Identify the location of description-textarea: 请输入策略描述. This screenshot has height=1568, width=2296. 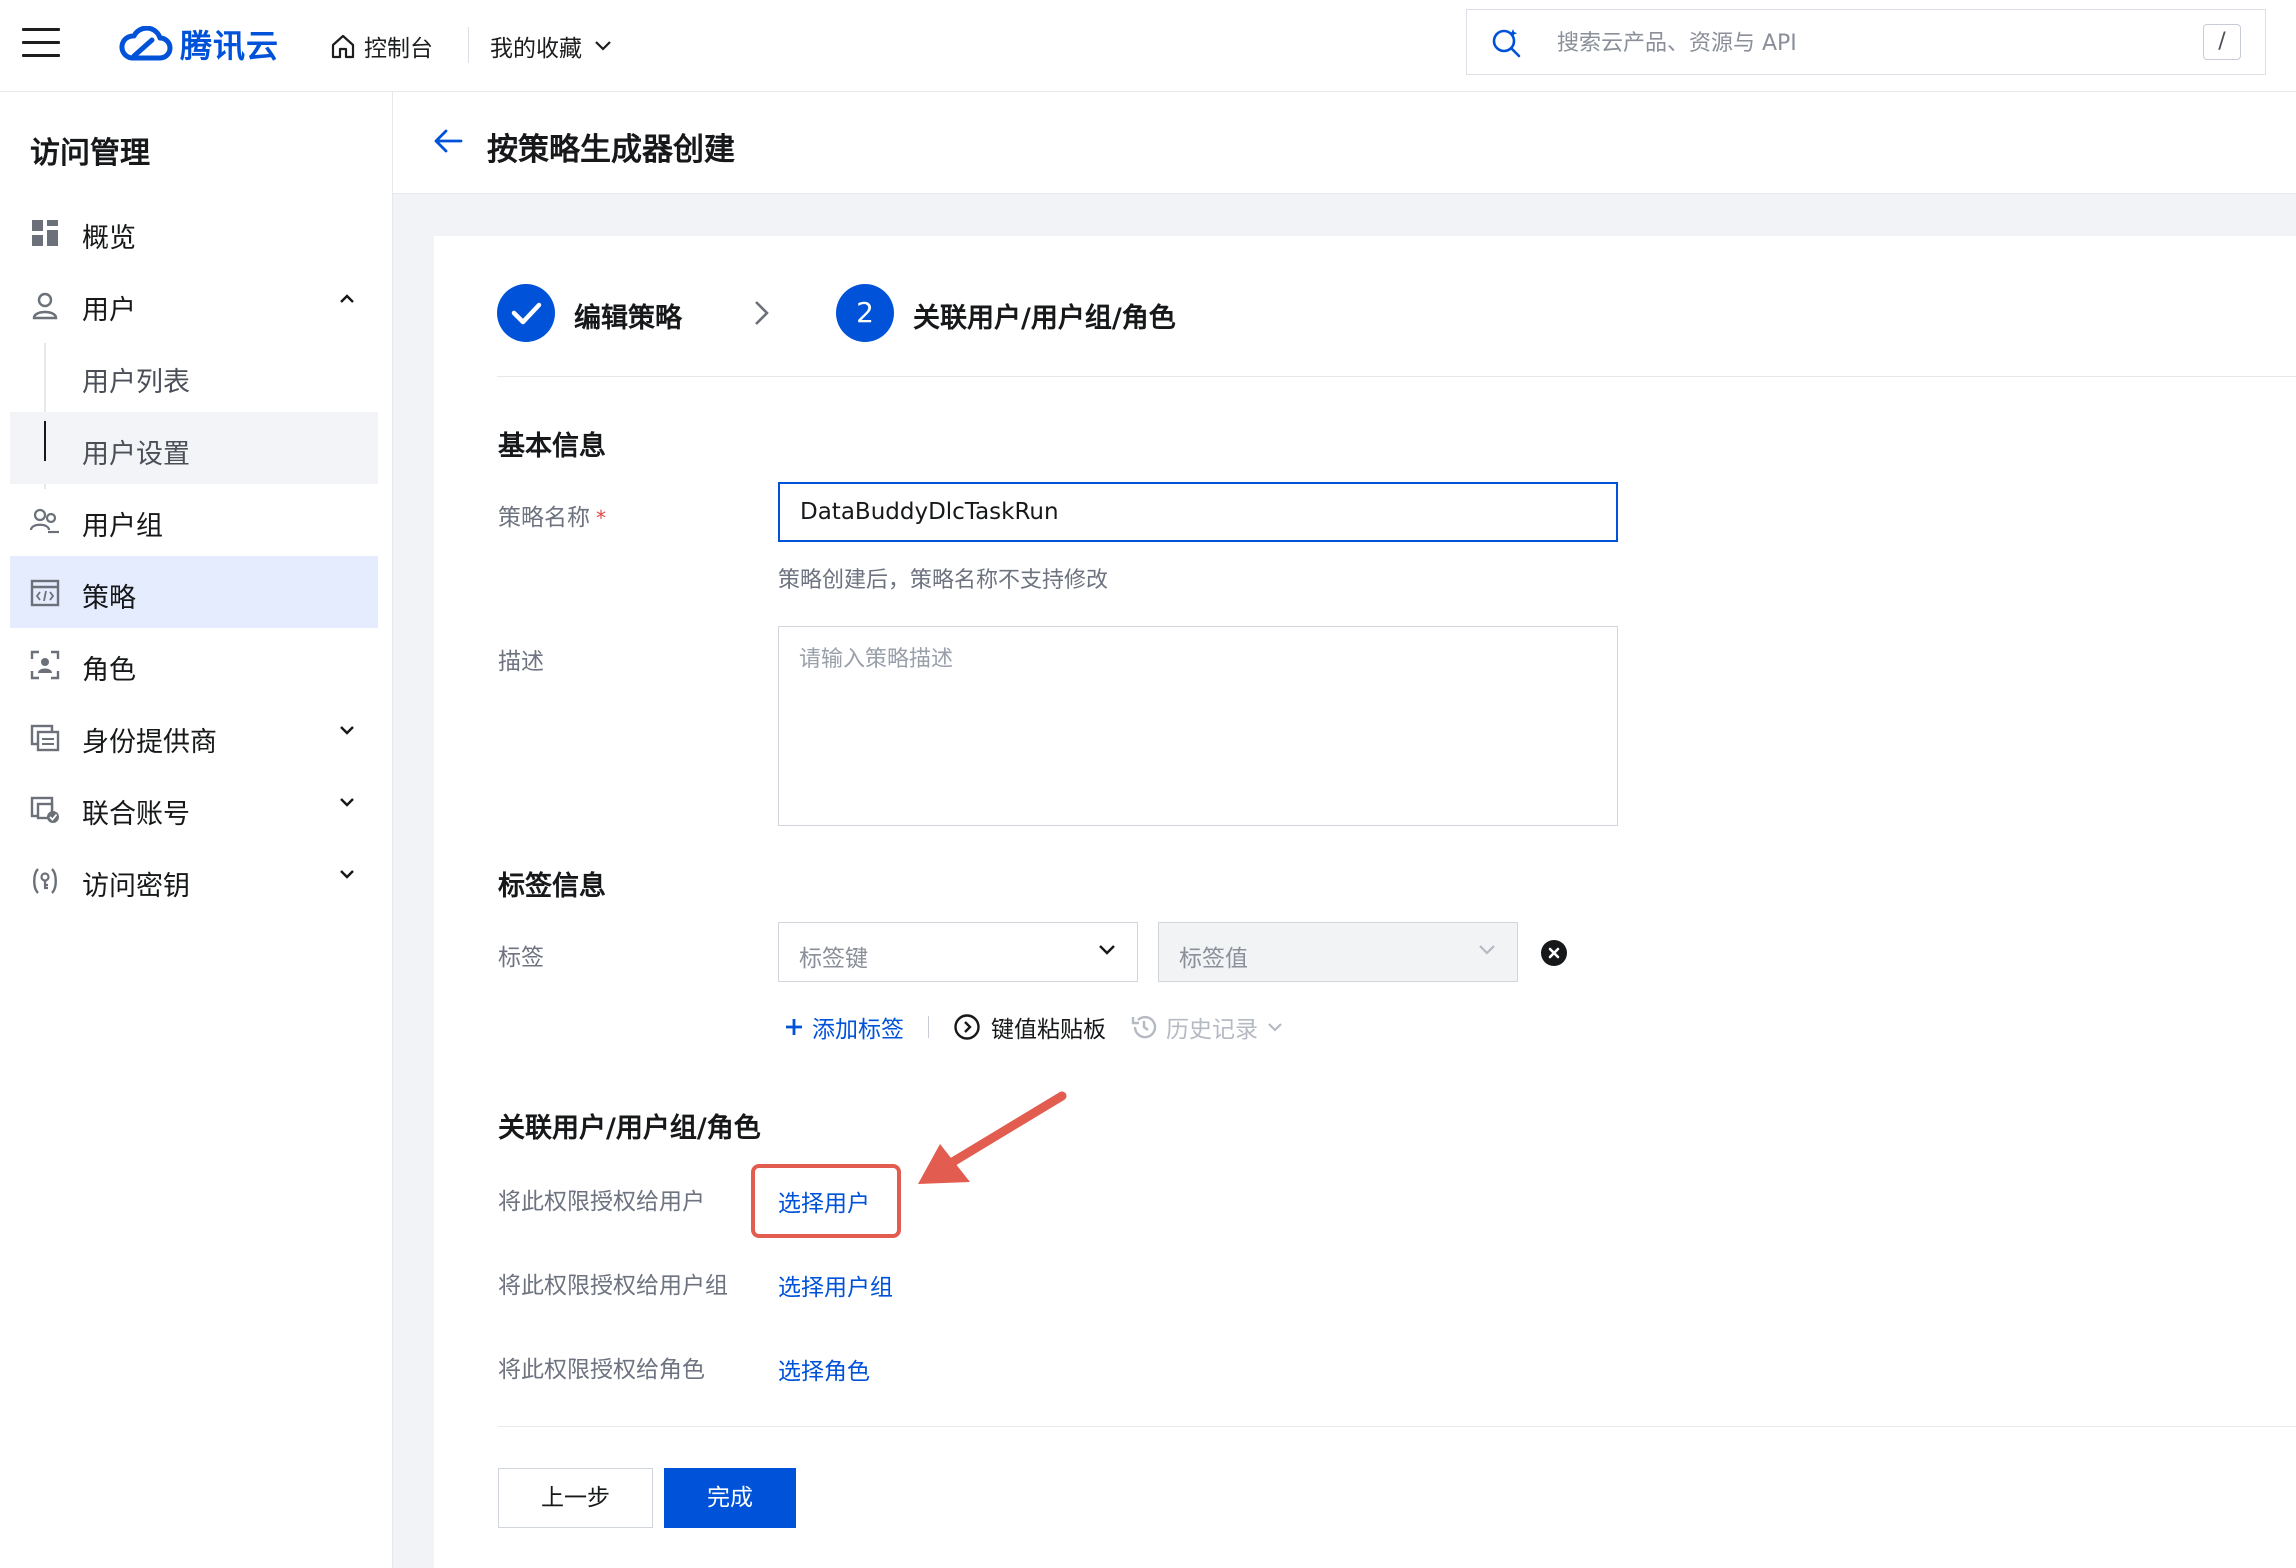
(1198, 726).